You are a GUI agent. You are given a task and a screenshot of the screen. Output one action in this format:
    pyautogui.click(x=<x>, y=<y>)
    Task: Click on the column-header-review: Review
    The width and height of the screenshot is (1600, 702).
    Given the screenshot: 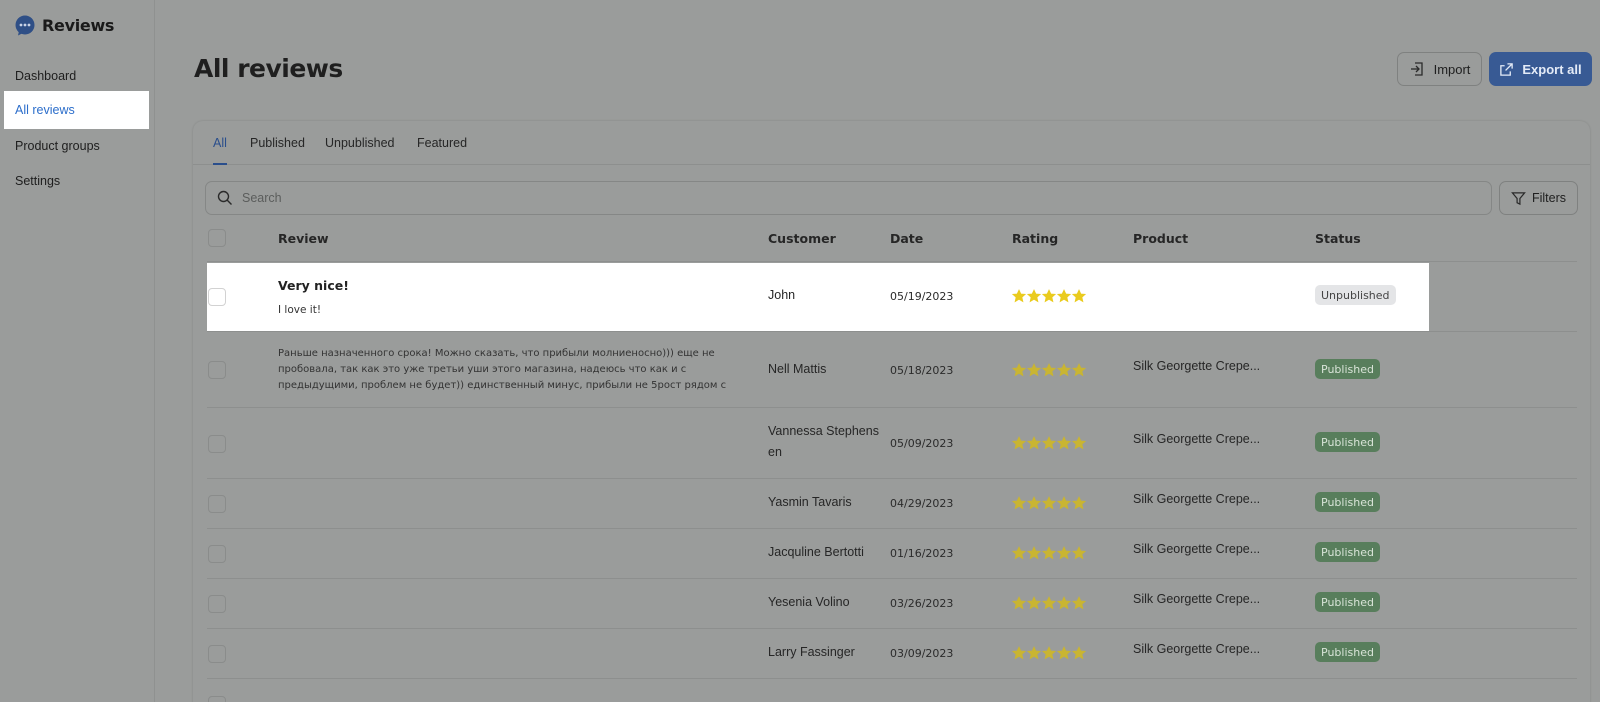 What is the action you would take?
    pyautogui.click(x=303, y=238)
    